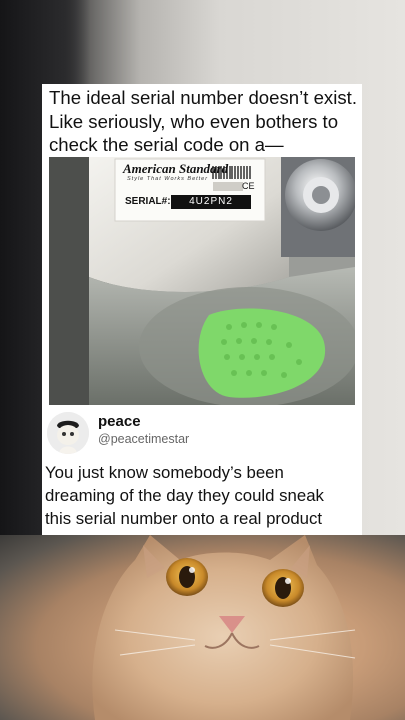 The image size is (405, 720). Describe the element at coordinates (68, 433) in the screenshot. I see `avatar` at that location.